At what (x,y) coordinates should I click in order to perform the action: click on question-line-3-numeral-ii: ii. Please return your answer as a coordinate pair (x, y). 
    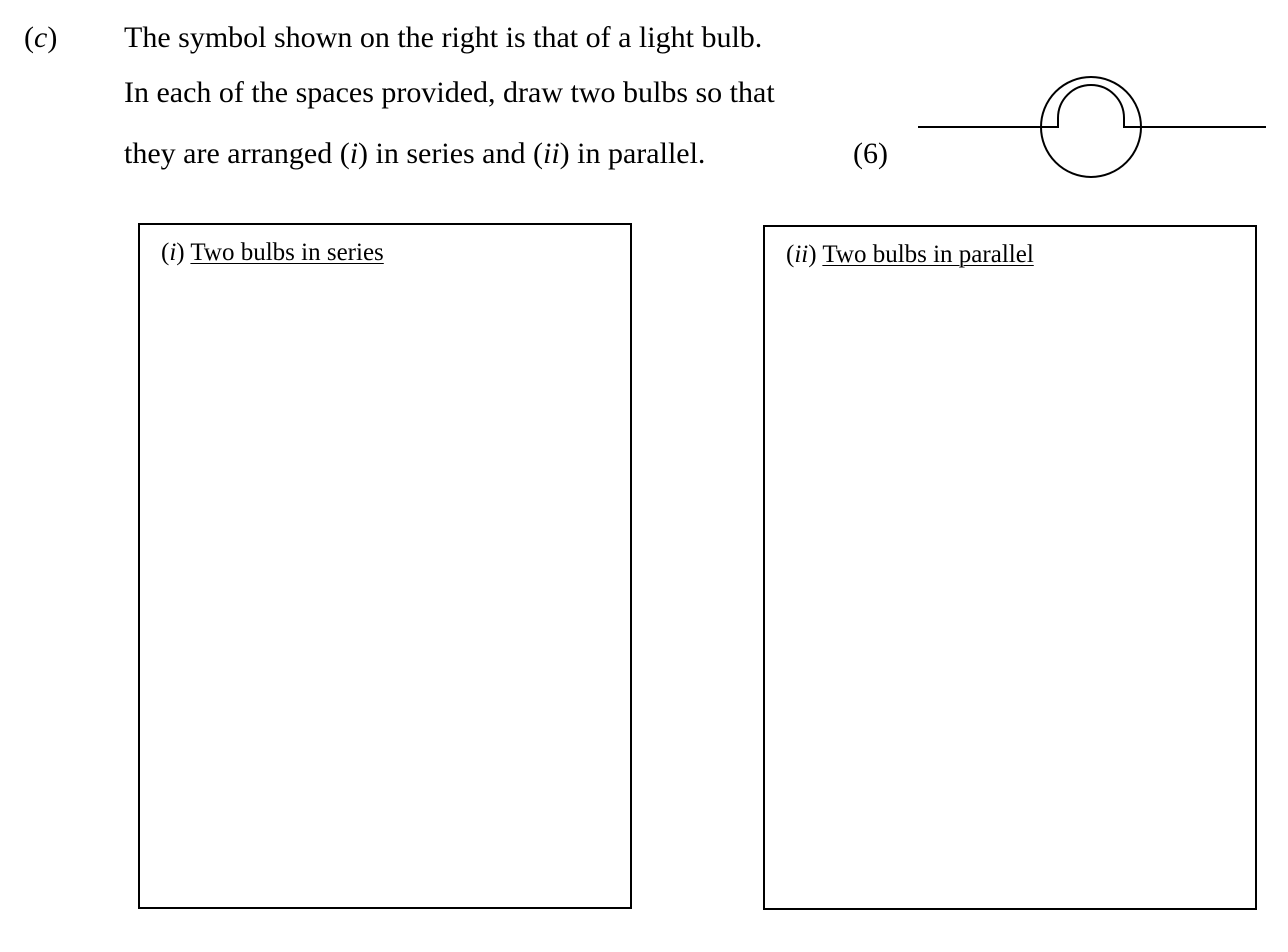
    Looking at the image, I should click on (551, 153).